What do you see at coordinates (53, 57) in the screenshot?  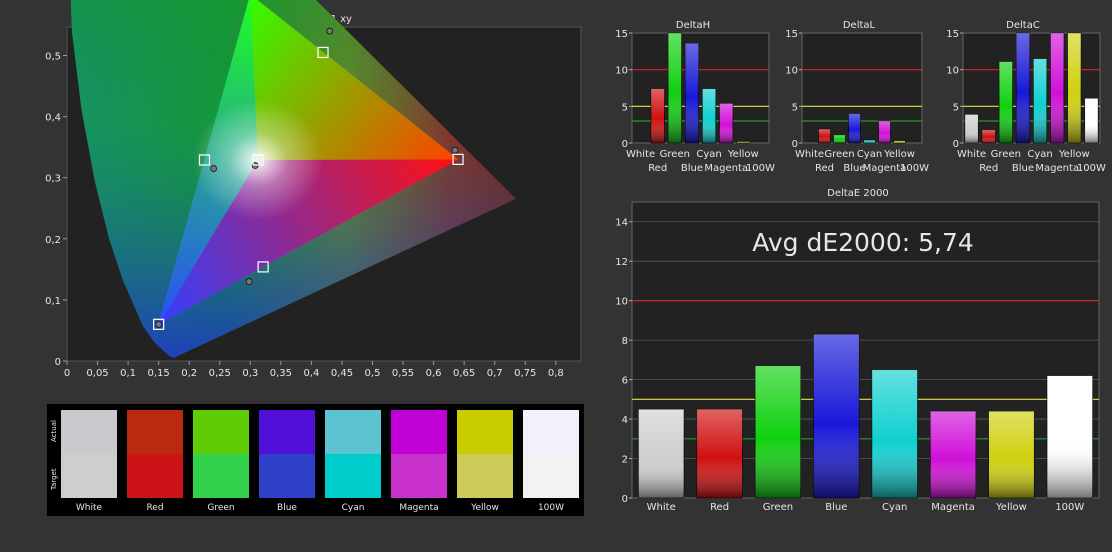 I see `y-tick-label: 0,5` at bounding box center [53, 57].